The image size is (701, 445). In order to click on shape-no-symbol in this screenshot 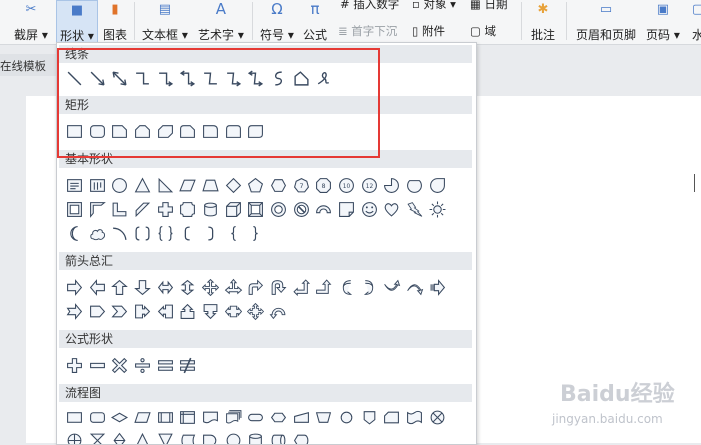, I will do `click(301, 209)`.